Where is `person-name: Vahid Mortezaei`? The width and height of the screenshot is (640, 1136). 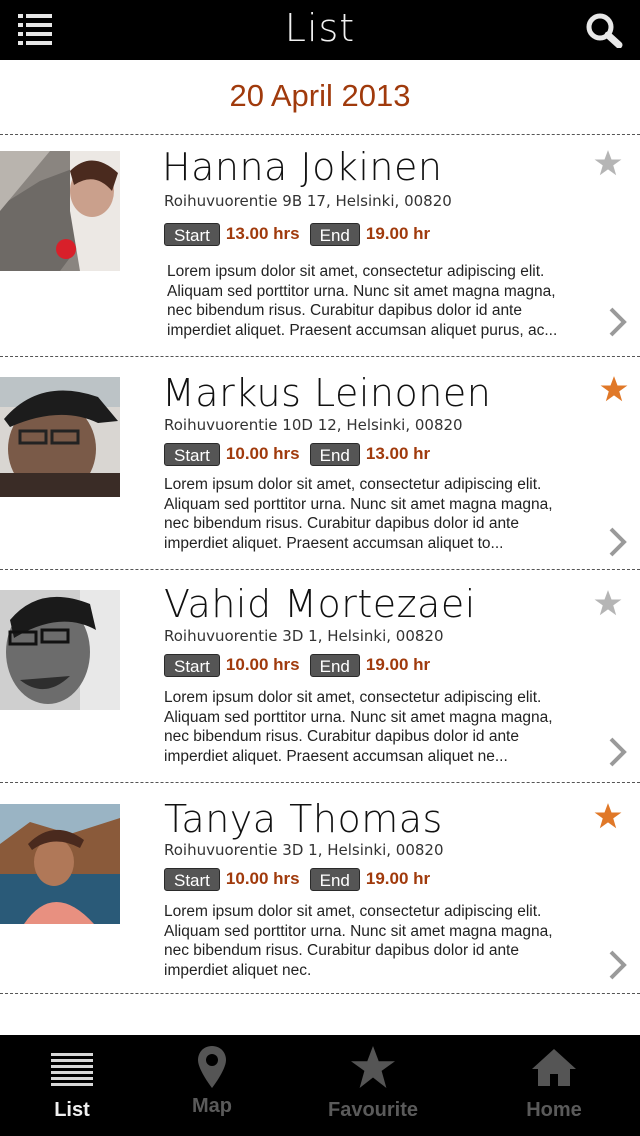 person-name: Vahid Mortezaei is located at coordinates (320, 604).